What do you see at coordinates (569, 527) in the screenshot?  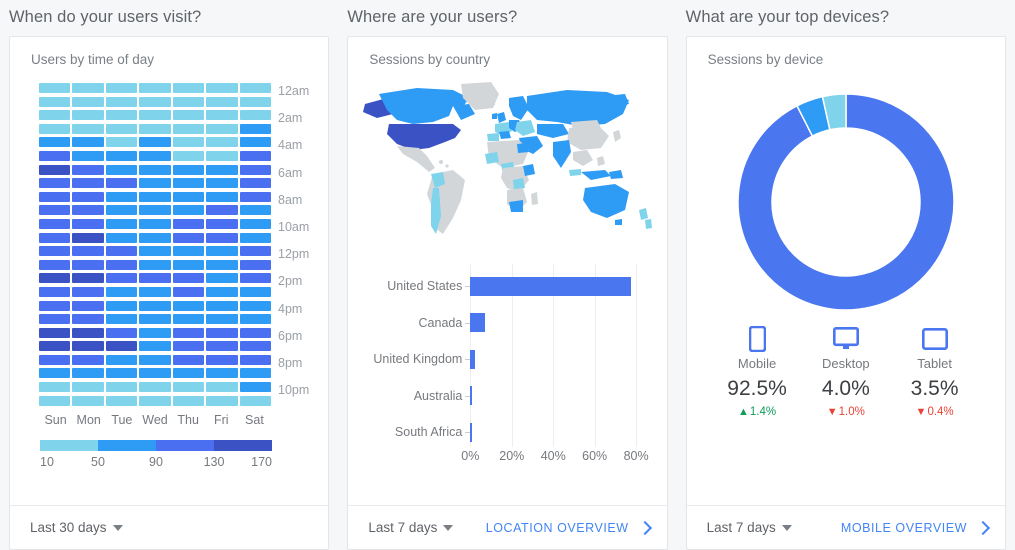 I see `location-overview-link: LOCATION OVERVIEW` at bounding box center [569, 527].